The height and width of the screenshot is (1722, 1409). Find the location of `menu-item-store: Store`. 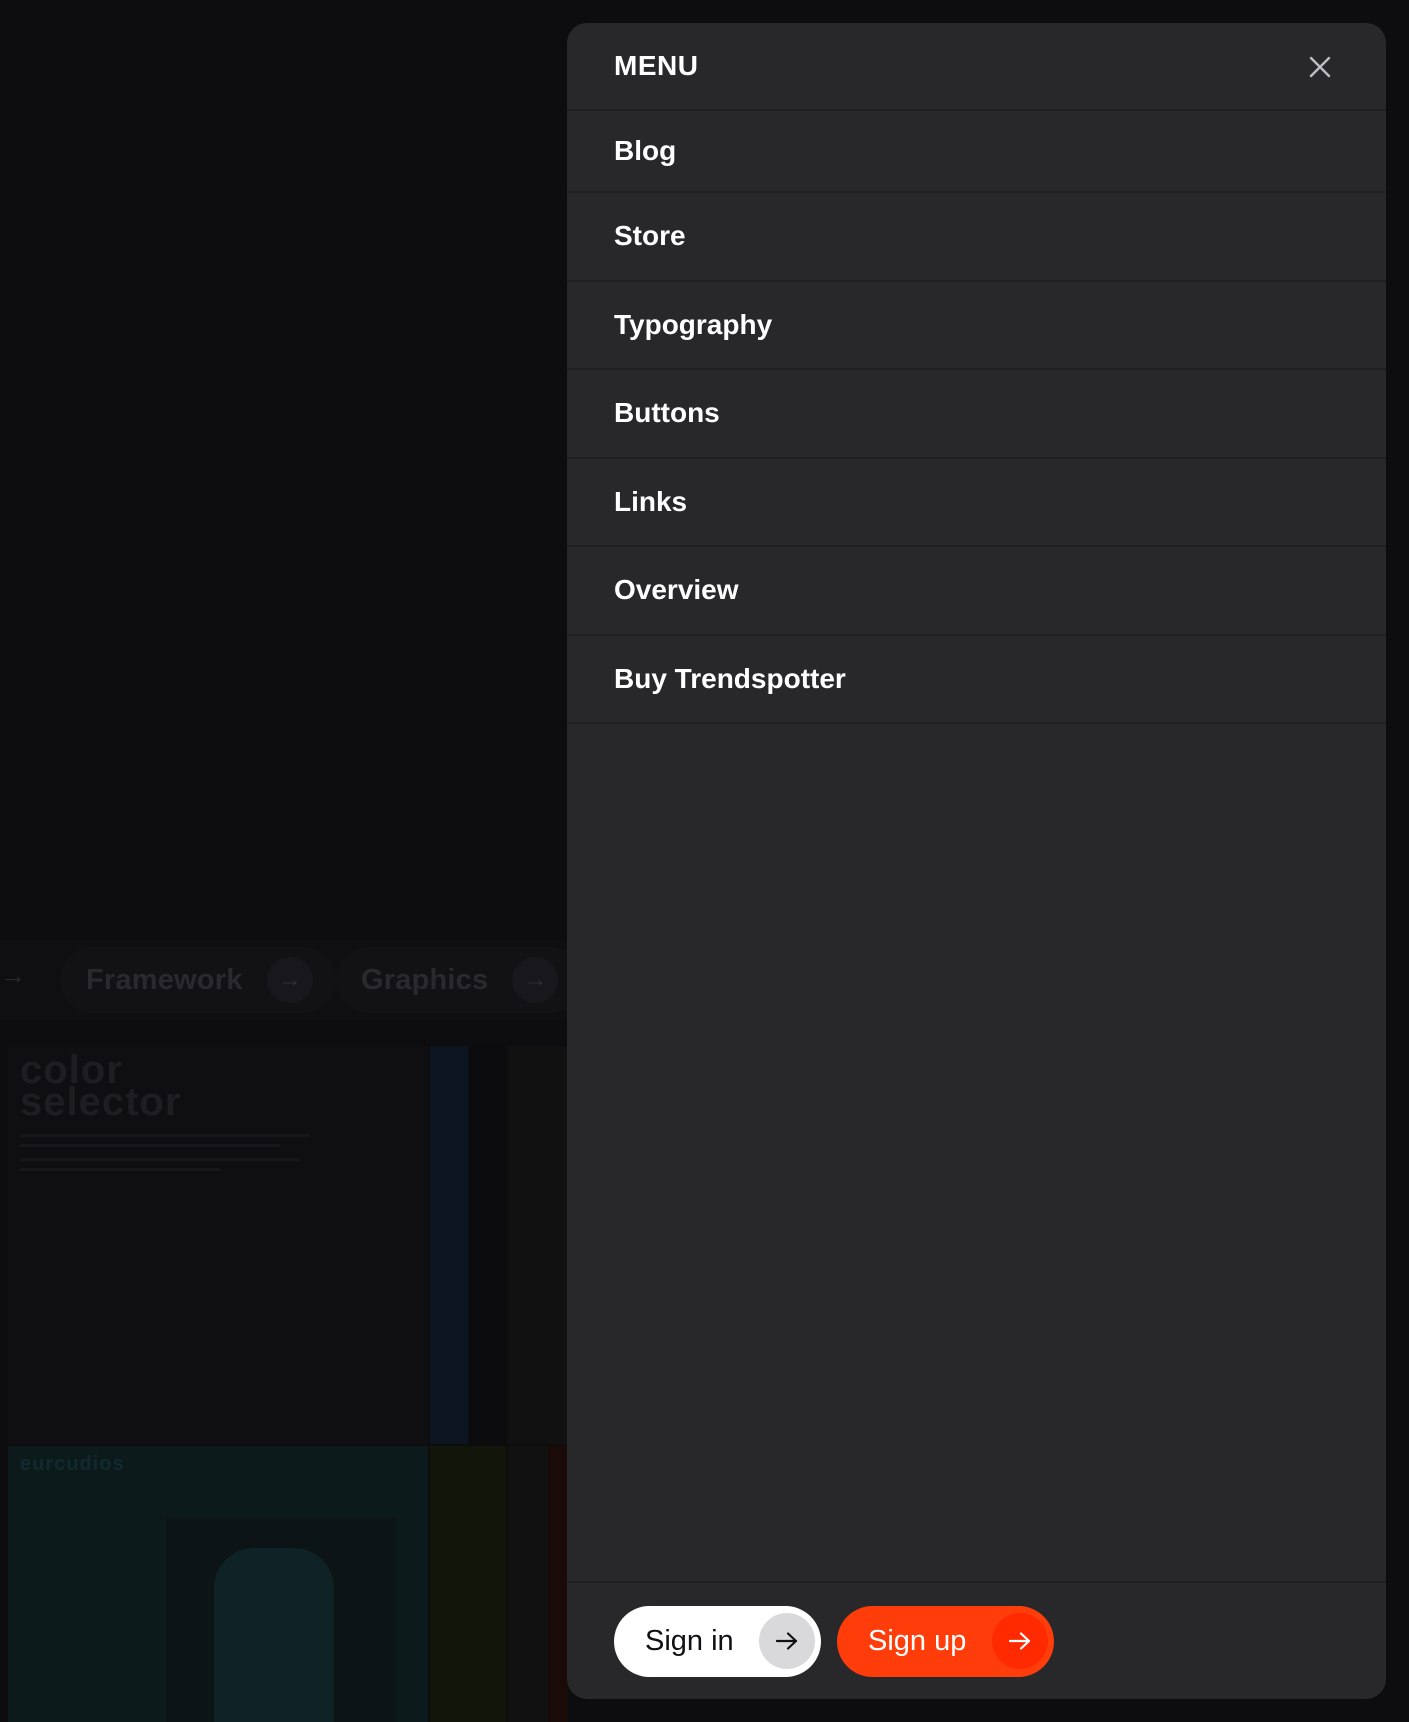

menu-item-store: Store is located at coordinates (976, 237).